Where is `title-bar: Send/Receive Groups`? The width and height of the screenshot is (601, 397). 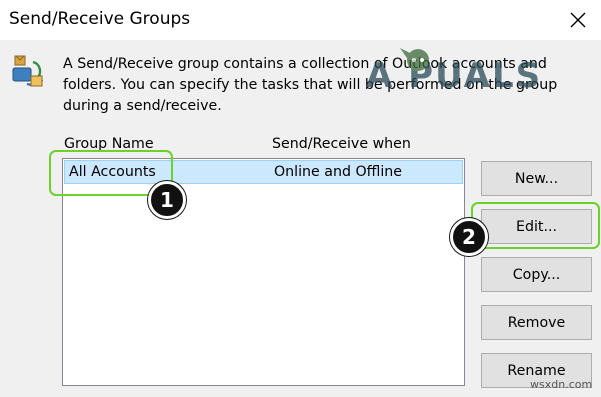 title-bar: Send/Receive Groups is located at coordinates (300, 20).